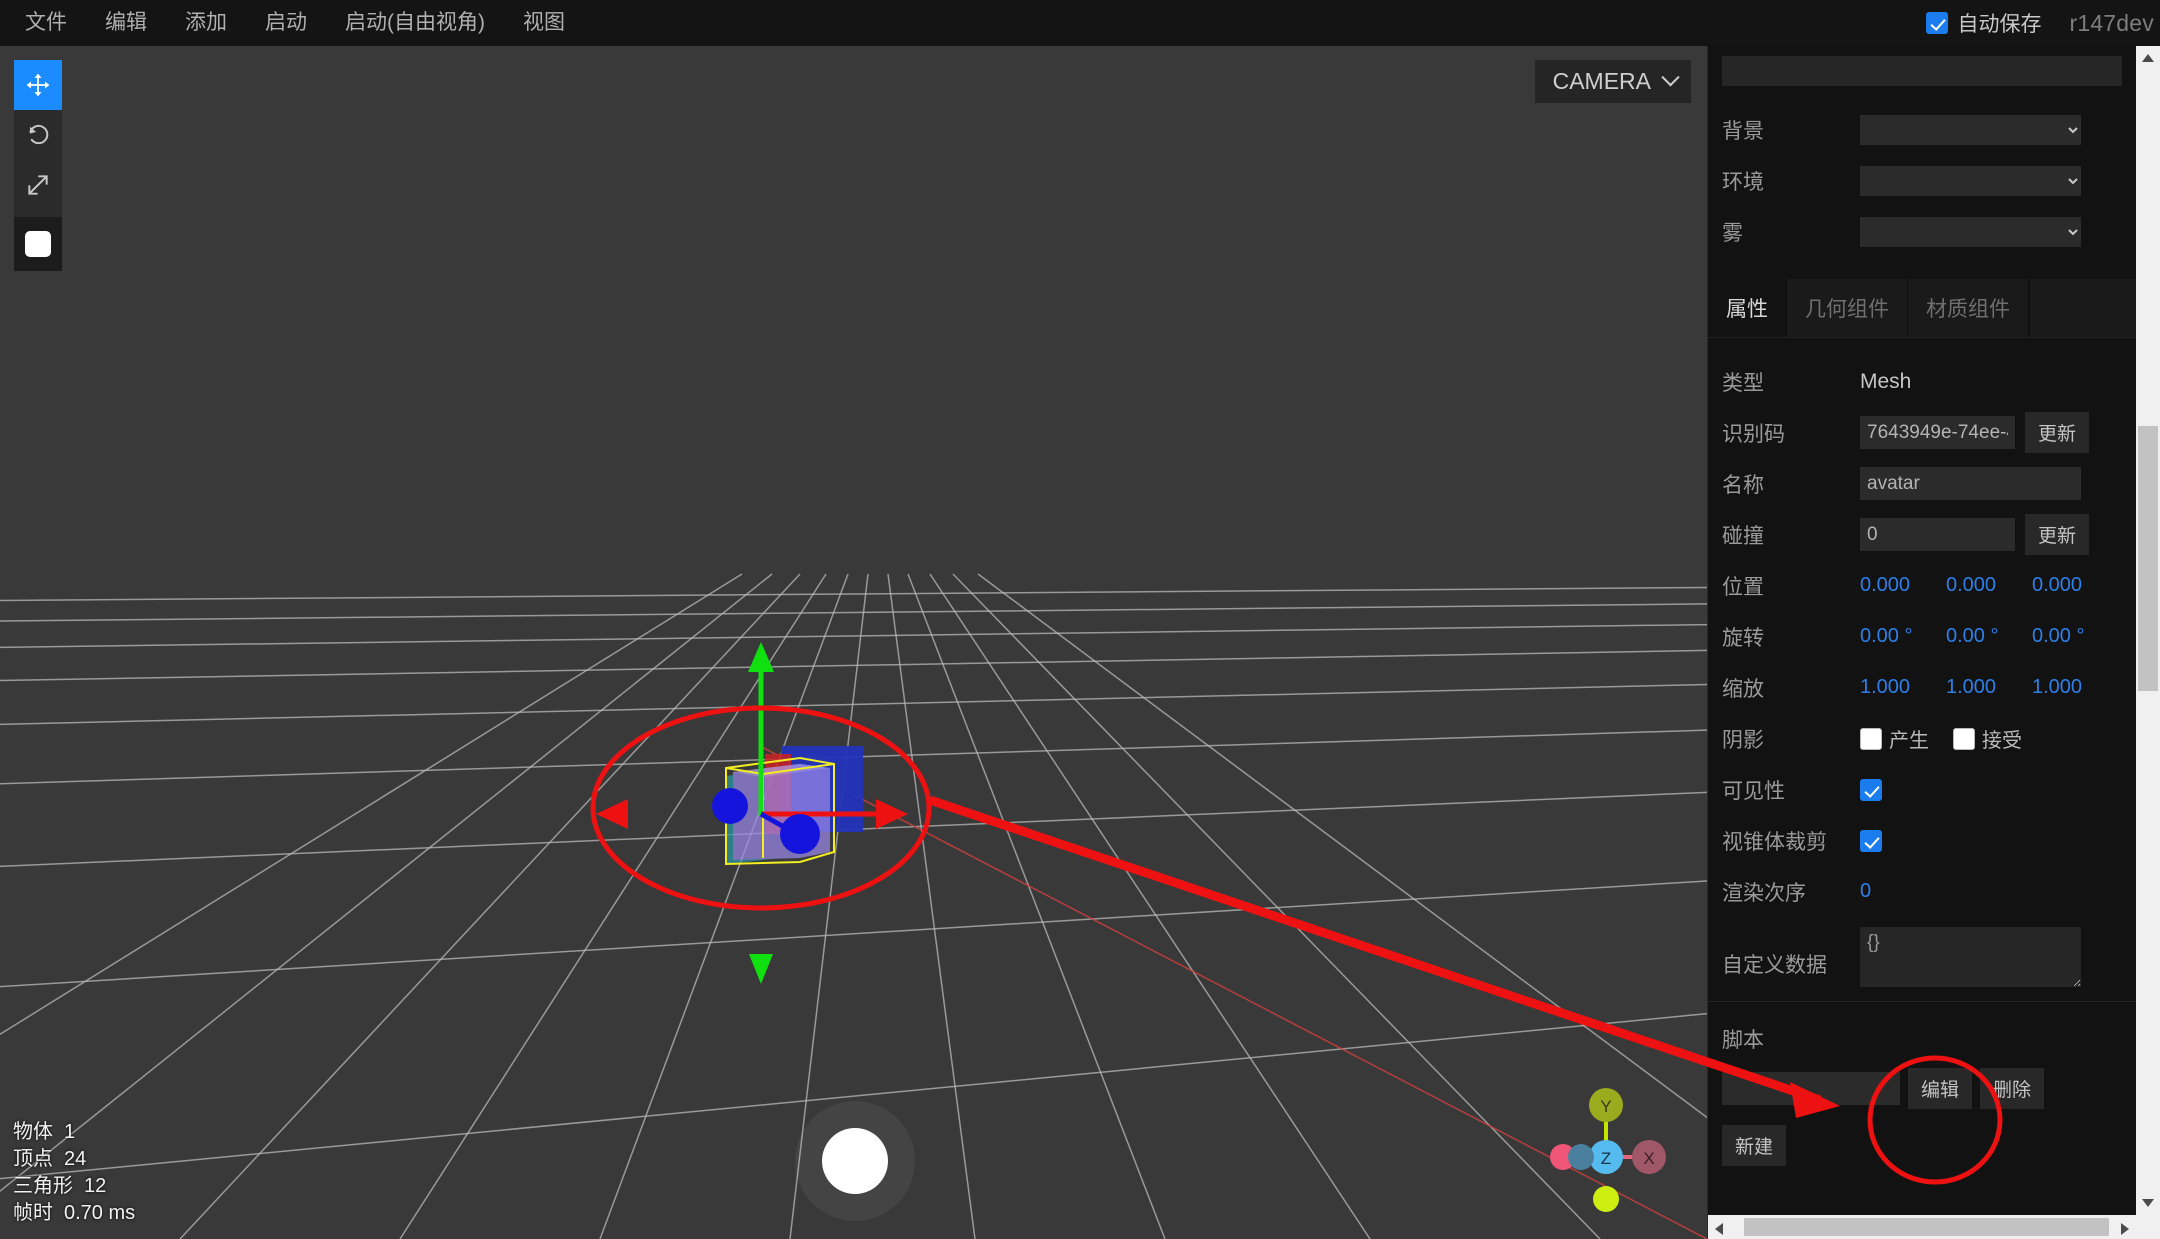 The width and height of the screenshot is (2160, 1239). What do you see at coordinates (286, 23) in the screenshot?
I see `menu-item-play: 启动` at bounding box center [286, 23].